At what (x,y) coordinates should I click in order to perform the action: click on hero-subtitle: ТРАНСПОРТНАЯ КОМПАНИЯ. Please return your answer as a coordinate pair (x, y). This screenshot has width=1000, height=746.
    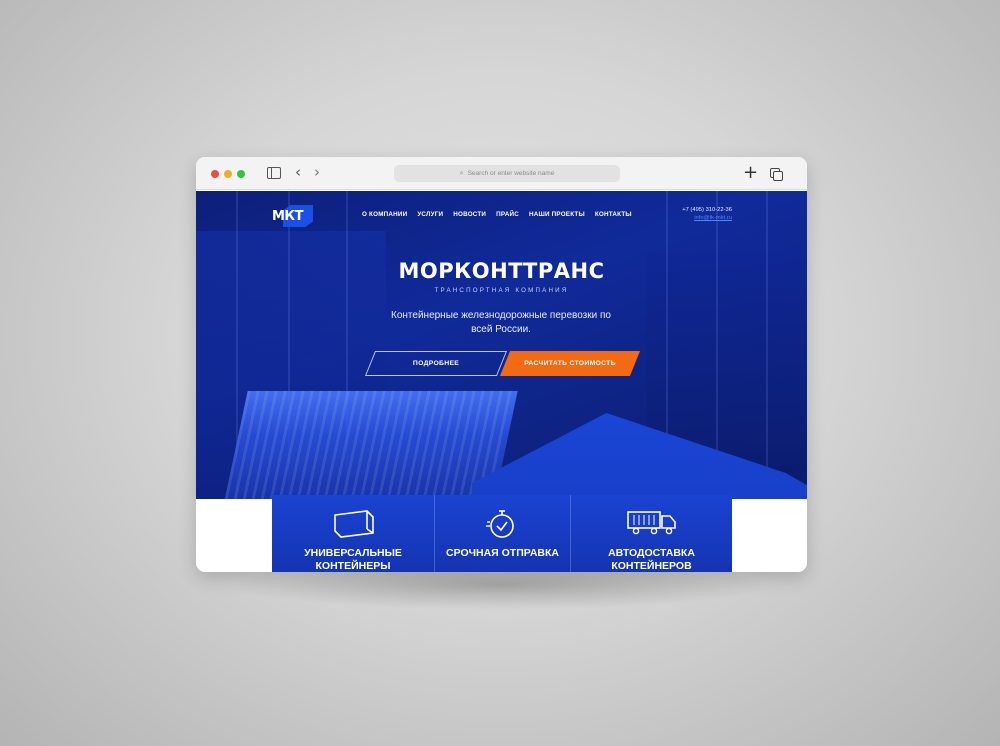
    Looking at the image, I should click on (501, 290).